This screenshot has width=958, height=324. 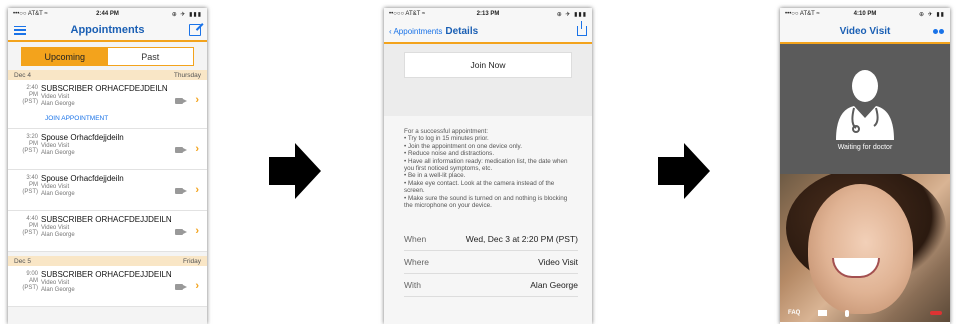 I want to click on join-appointment-link: JOIN APPOINTMENT, so click(x=76, y=118).